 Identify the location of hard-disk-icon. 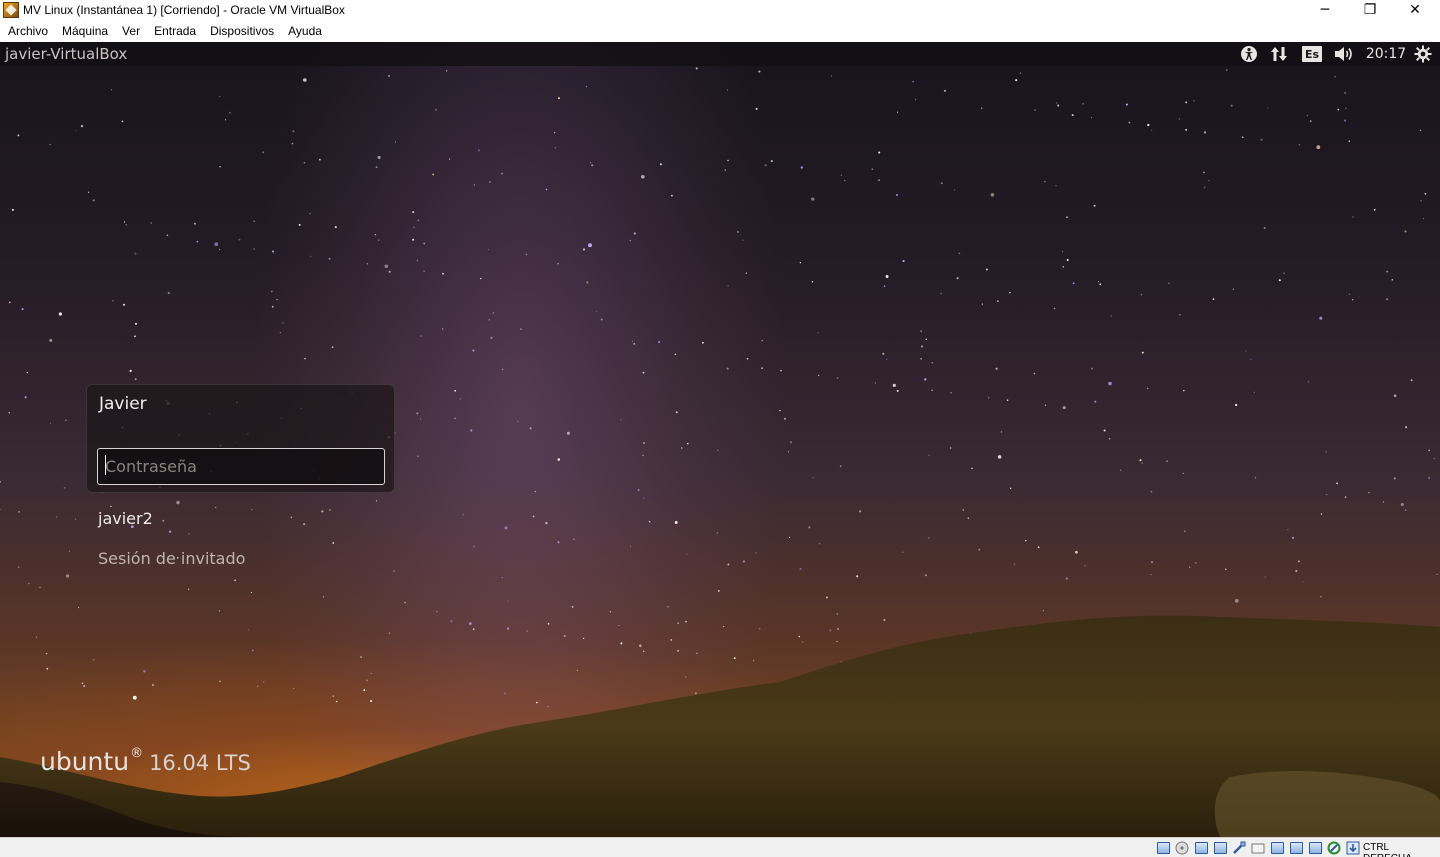
(1163, 848).